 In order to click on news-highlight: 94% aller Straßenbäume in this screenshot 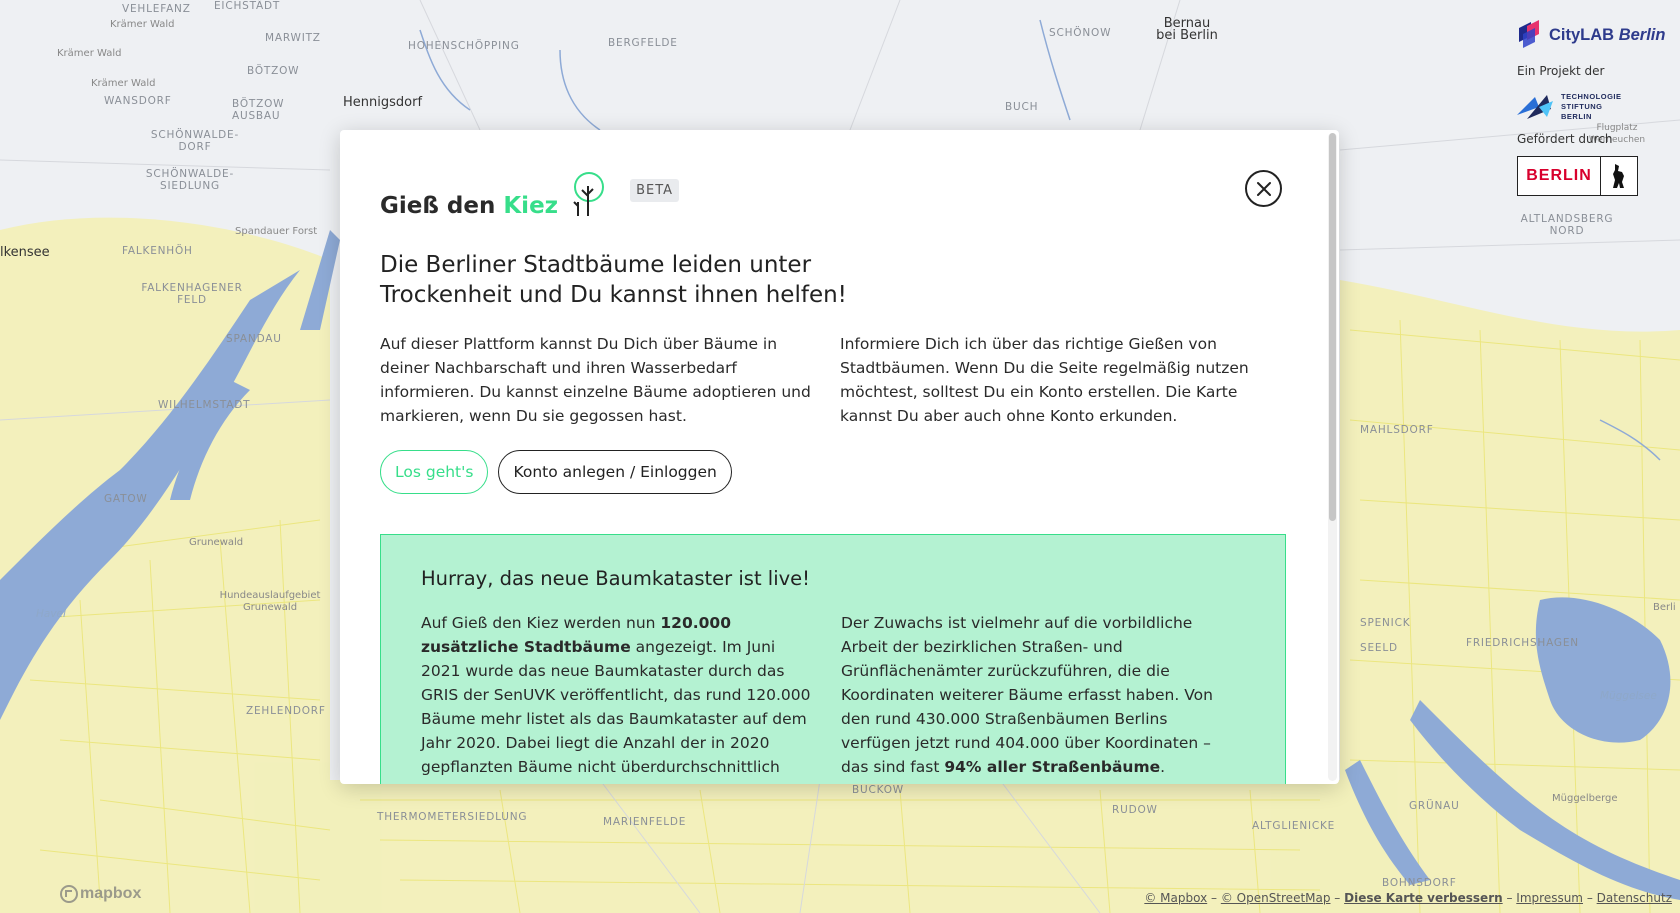, I will do `click(1052, 767)`.